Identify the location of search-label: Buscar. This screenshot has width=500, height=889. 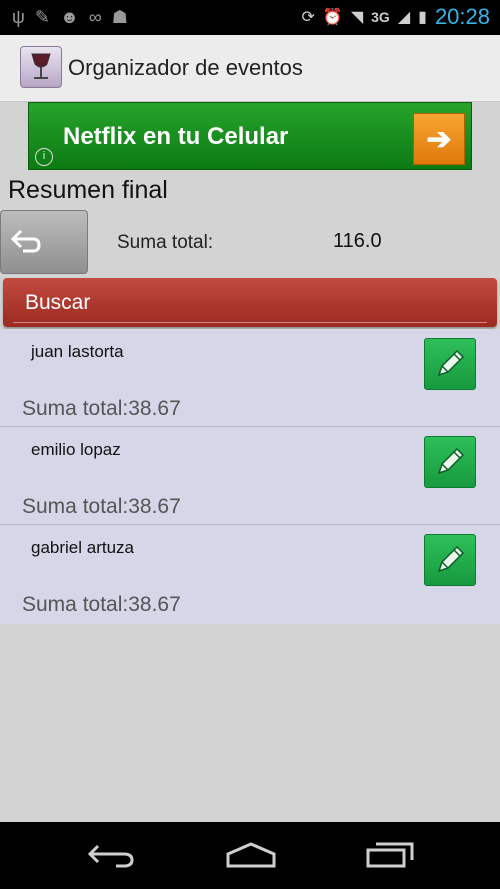
(58, 302).